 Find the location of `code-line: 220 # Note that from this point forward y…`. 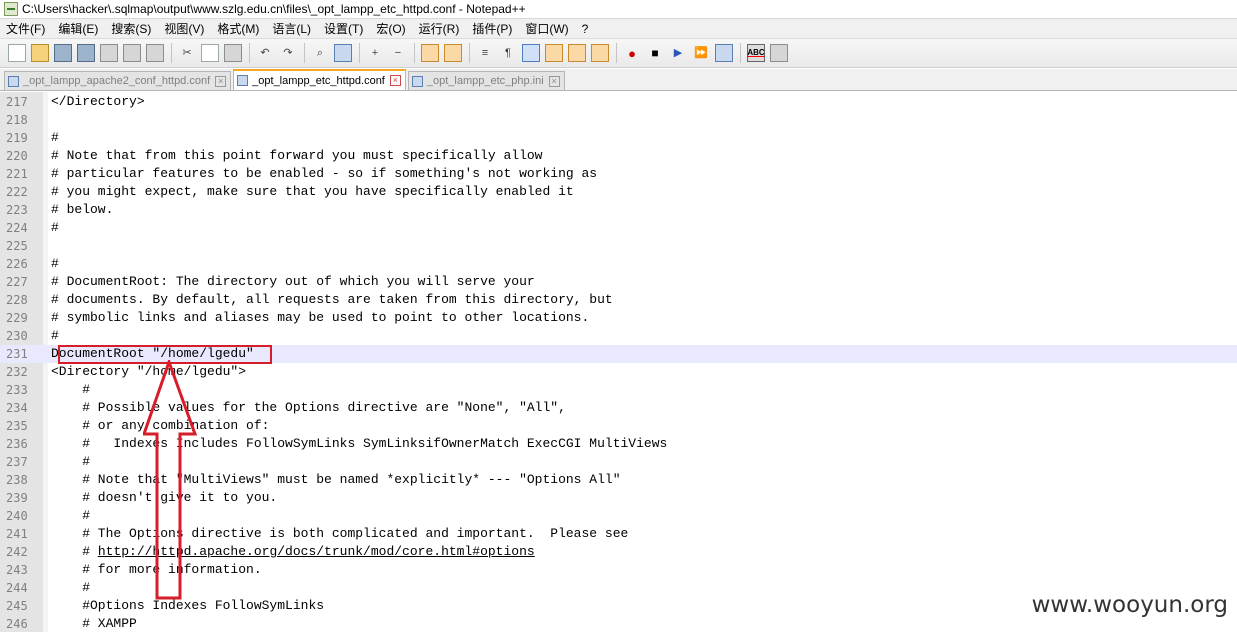

code-line: 220 # Note that from this point forward y… is located at coordinates (618, 156).